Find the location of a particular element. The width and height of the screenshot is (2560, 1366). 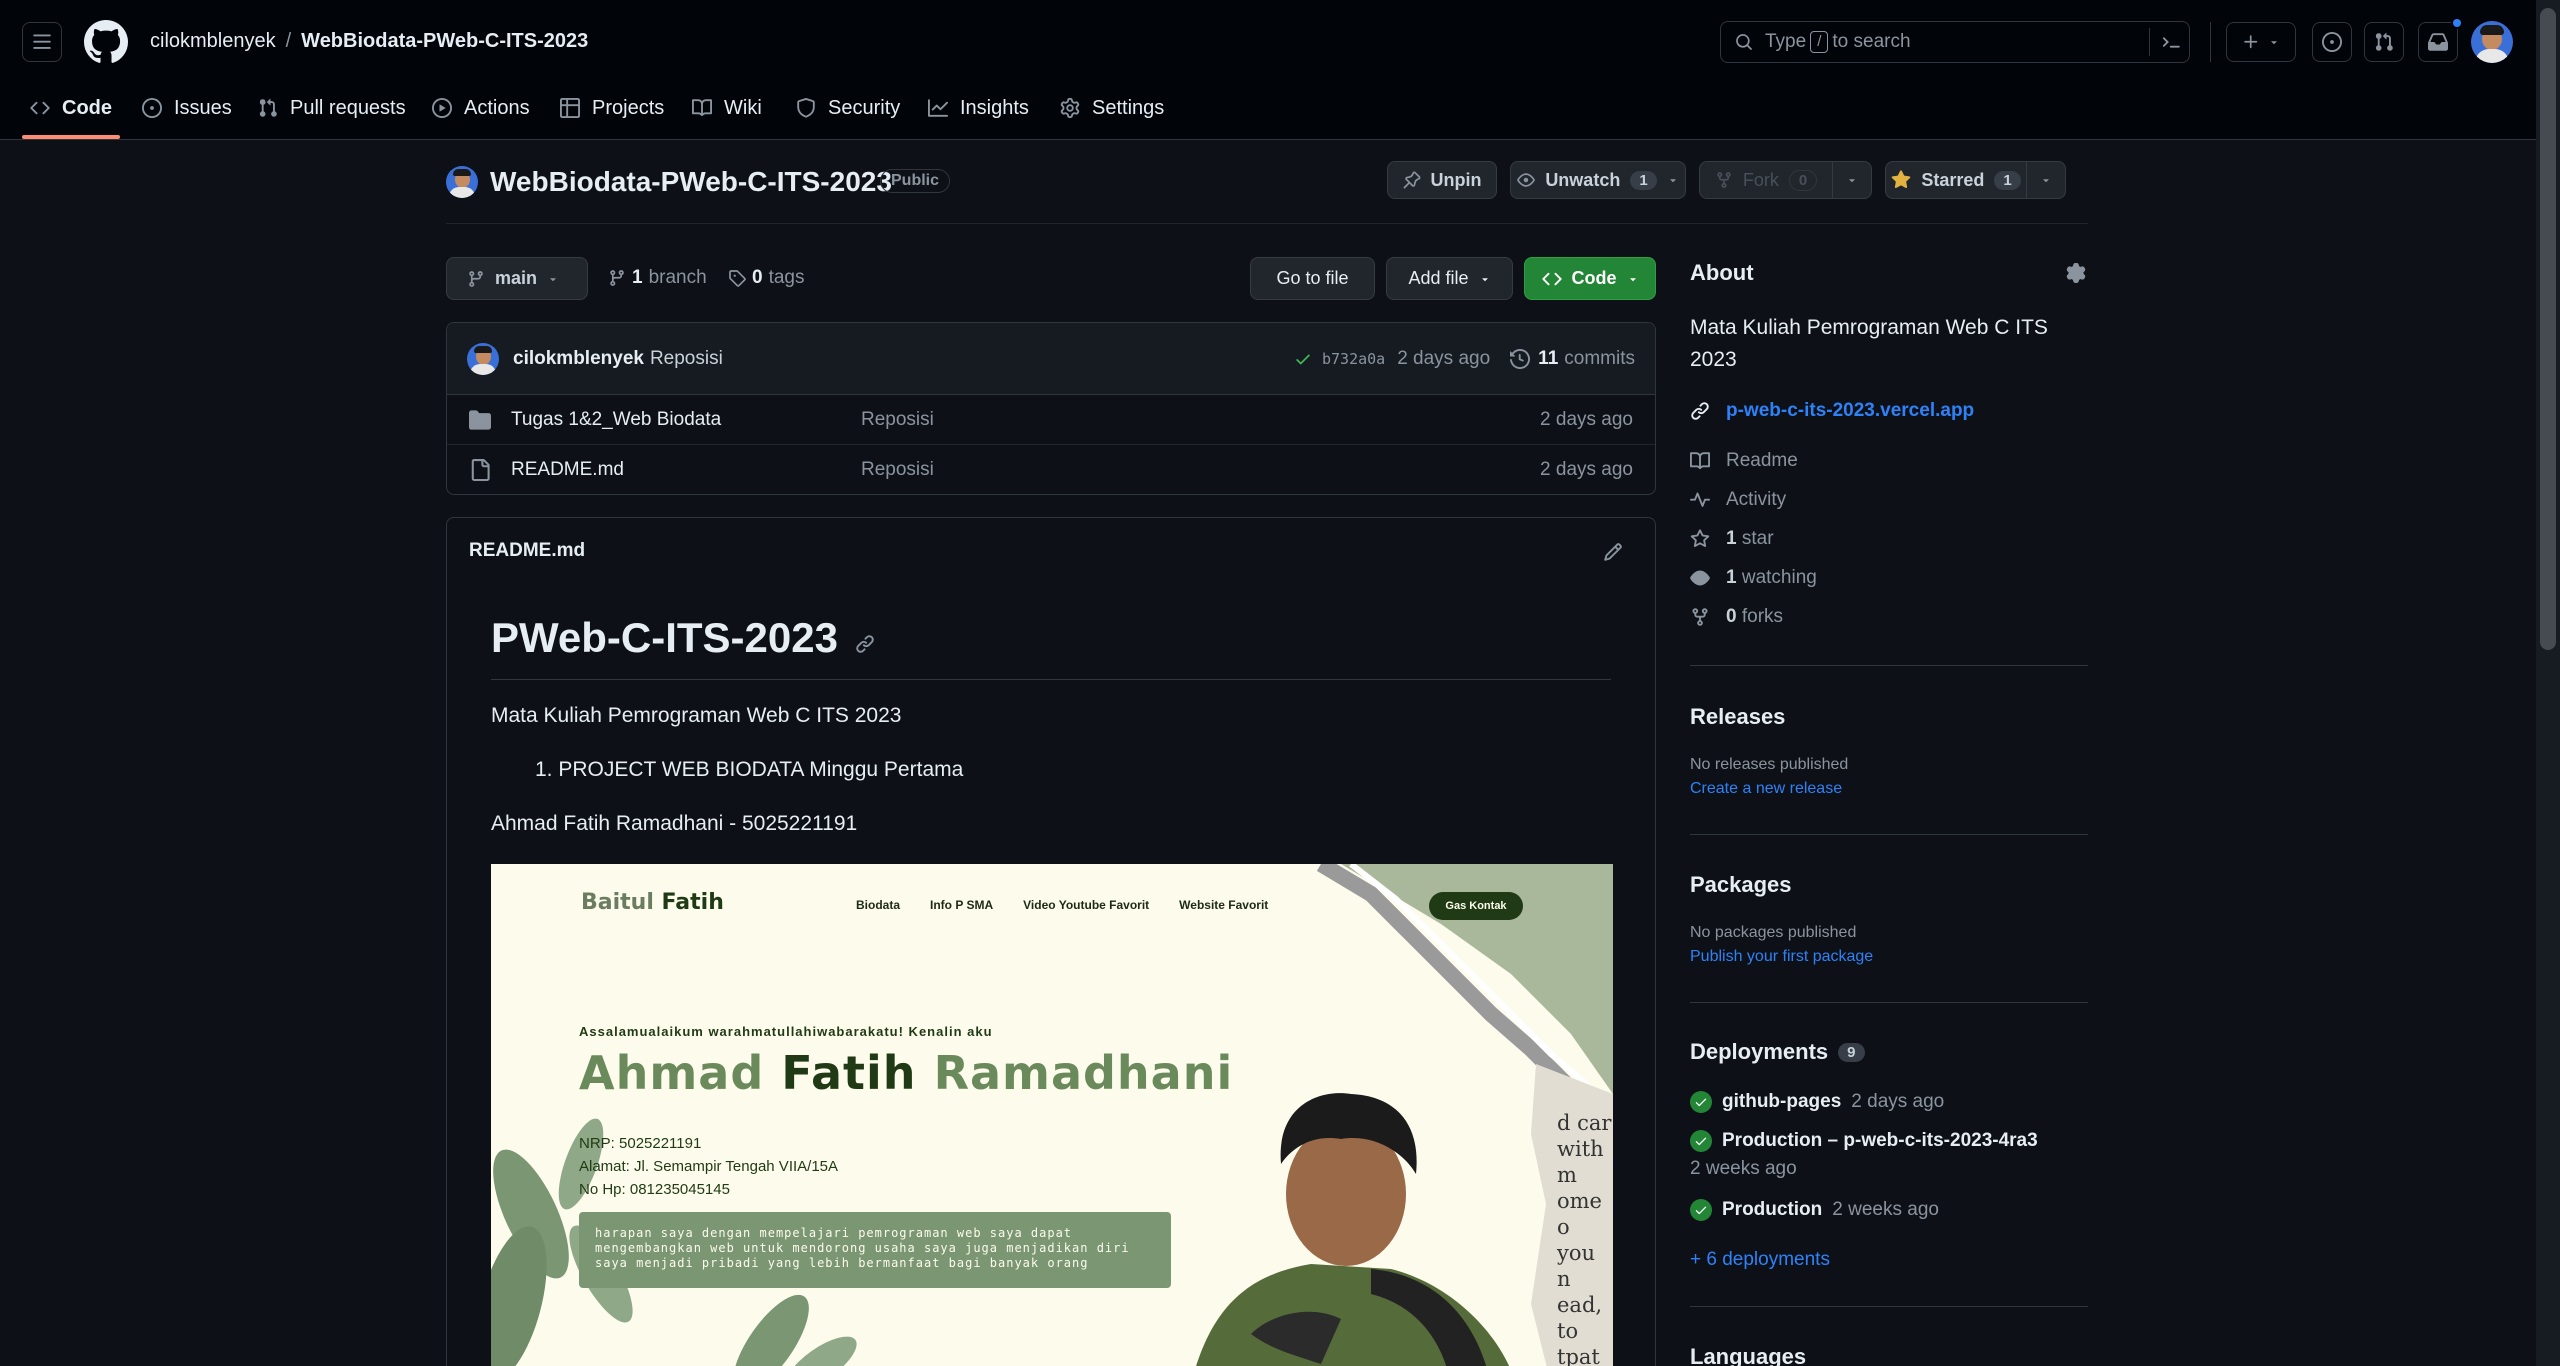

pull-requests-button is located at coordinates (2384, 42).